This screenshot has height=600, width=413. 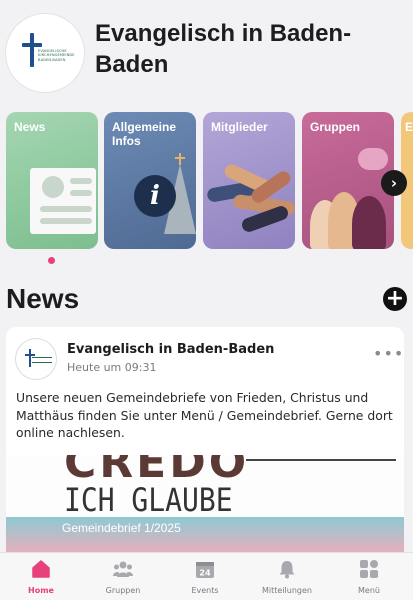 I want to click on tab-menu: Menü, so click(x=369, y=578).